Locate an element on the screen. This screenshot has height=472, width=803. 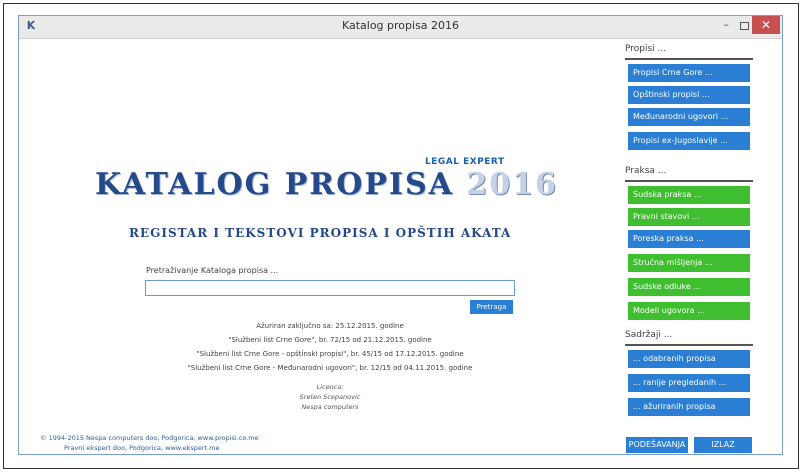
legal-expert-label: LEGAL EXPERT is located at coordinates (465, 162).